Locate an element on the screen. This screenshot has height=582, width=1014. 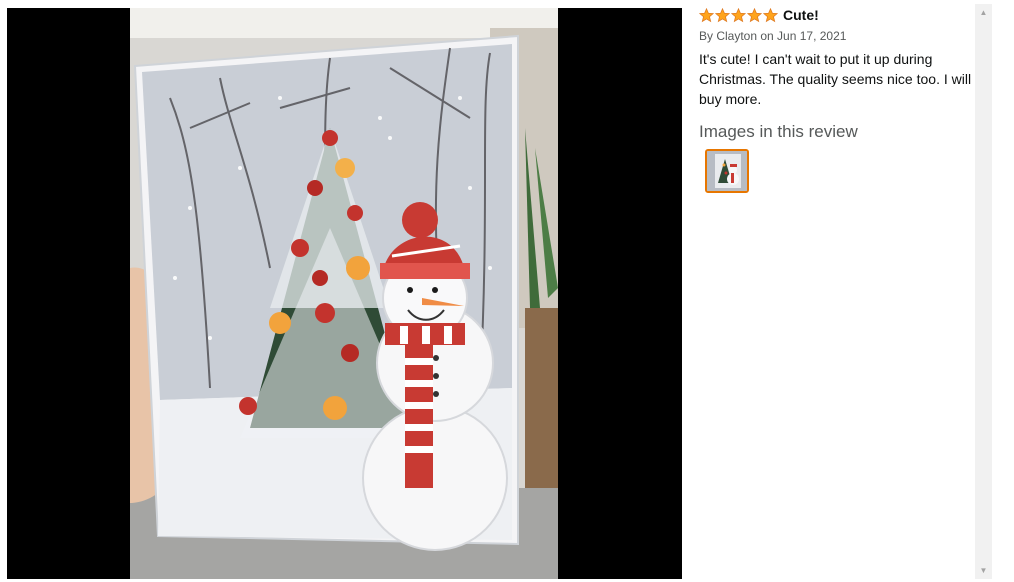
scroll-up-icon: ▲ is located at coordinates (983, 12).